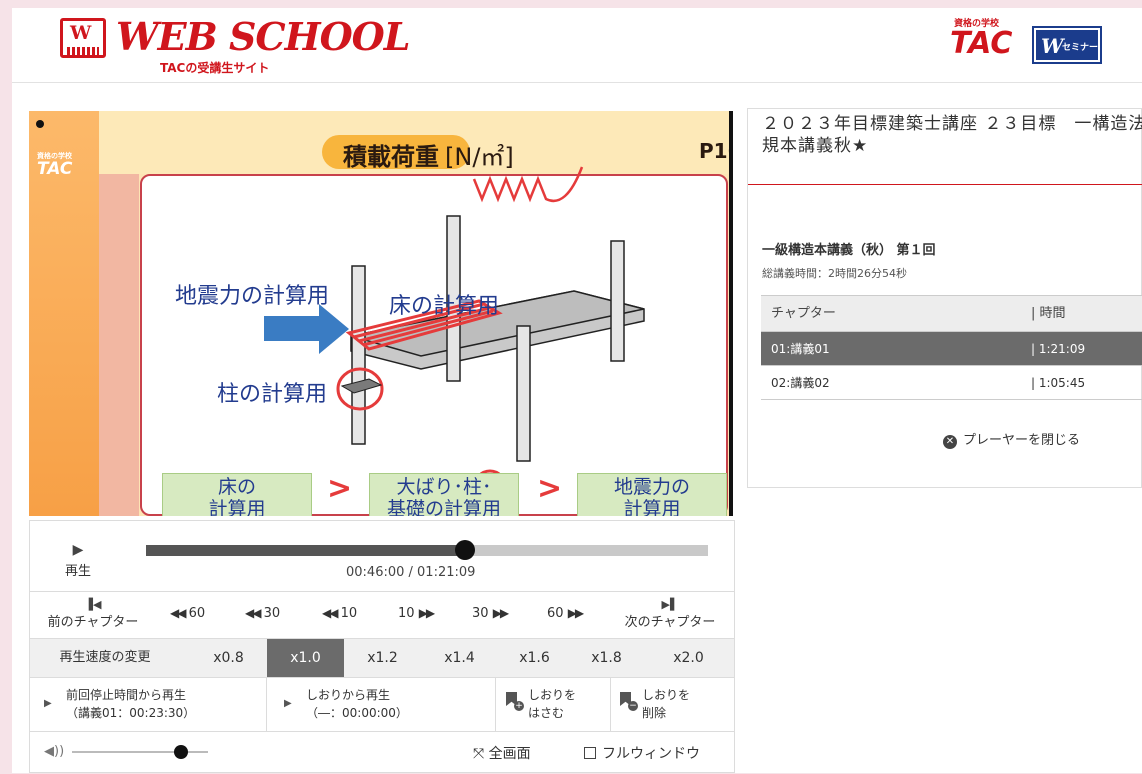 This screenshot has height=774, width=1142. I want to click on step-earthquake: 地震力の 計算用, so click(652, 494).